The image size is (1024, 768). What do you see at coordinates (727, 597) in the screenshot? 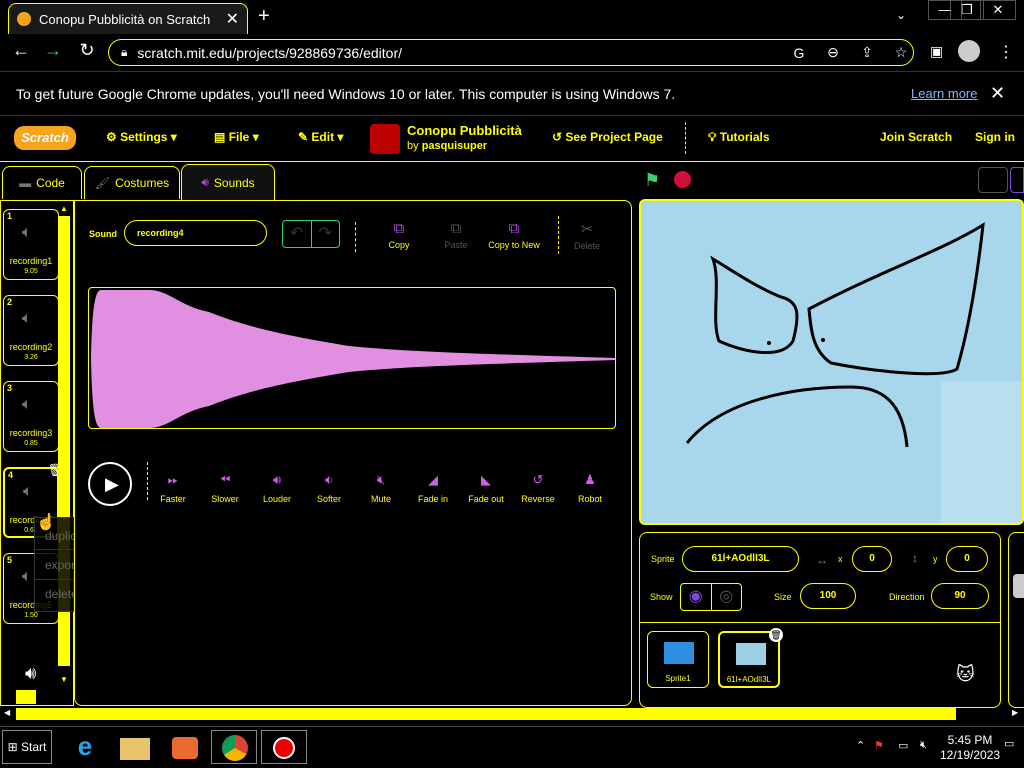
I see `eye-hidden-icon: ◎` at bounding box center [727, 597].